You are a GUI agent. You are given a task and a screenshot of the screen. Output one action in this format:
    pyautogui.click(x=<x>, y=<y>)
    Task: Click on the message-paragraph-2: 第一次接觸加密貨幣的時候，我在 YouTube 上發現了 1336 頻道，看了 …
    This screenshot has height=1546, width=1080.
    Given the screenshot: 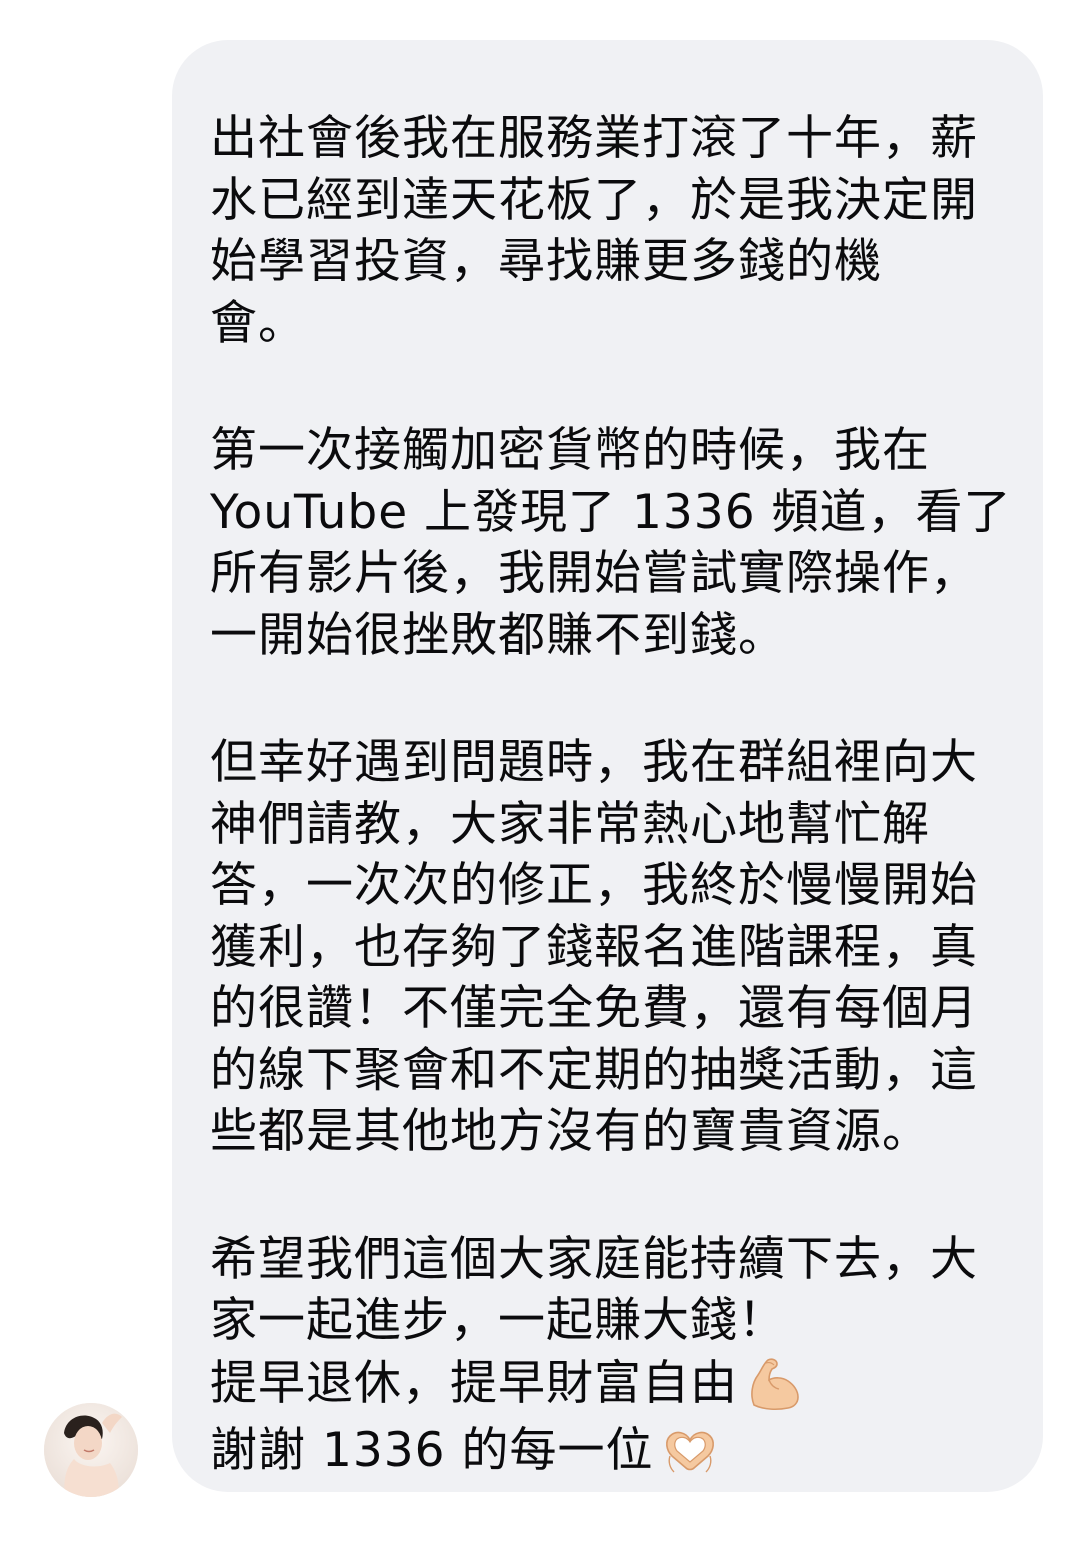 What is the action you would take?
    pyautogui.click(x=611, y=543)
    